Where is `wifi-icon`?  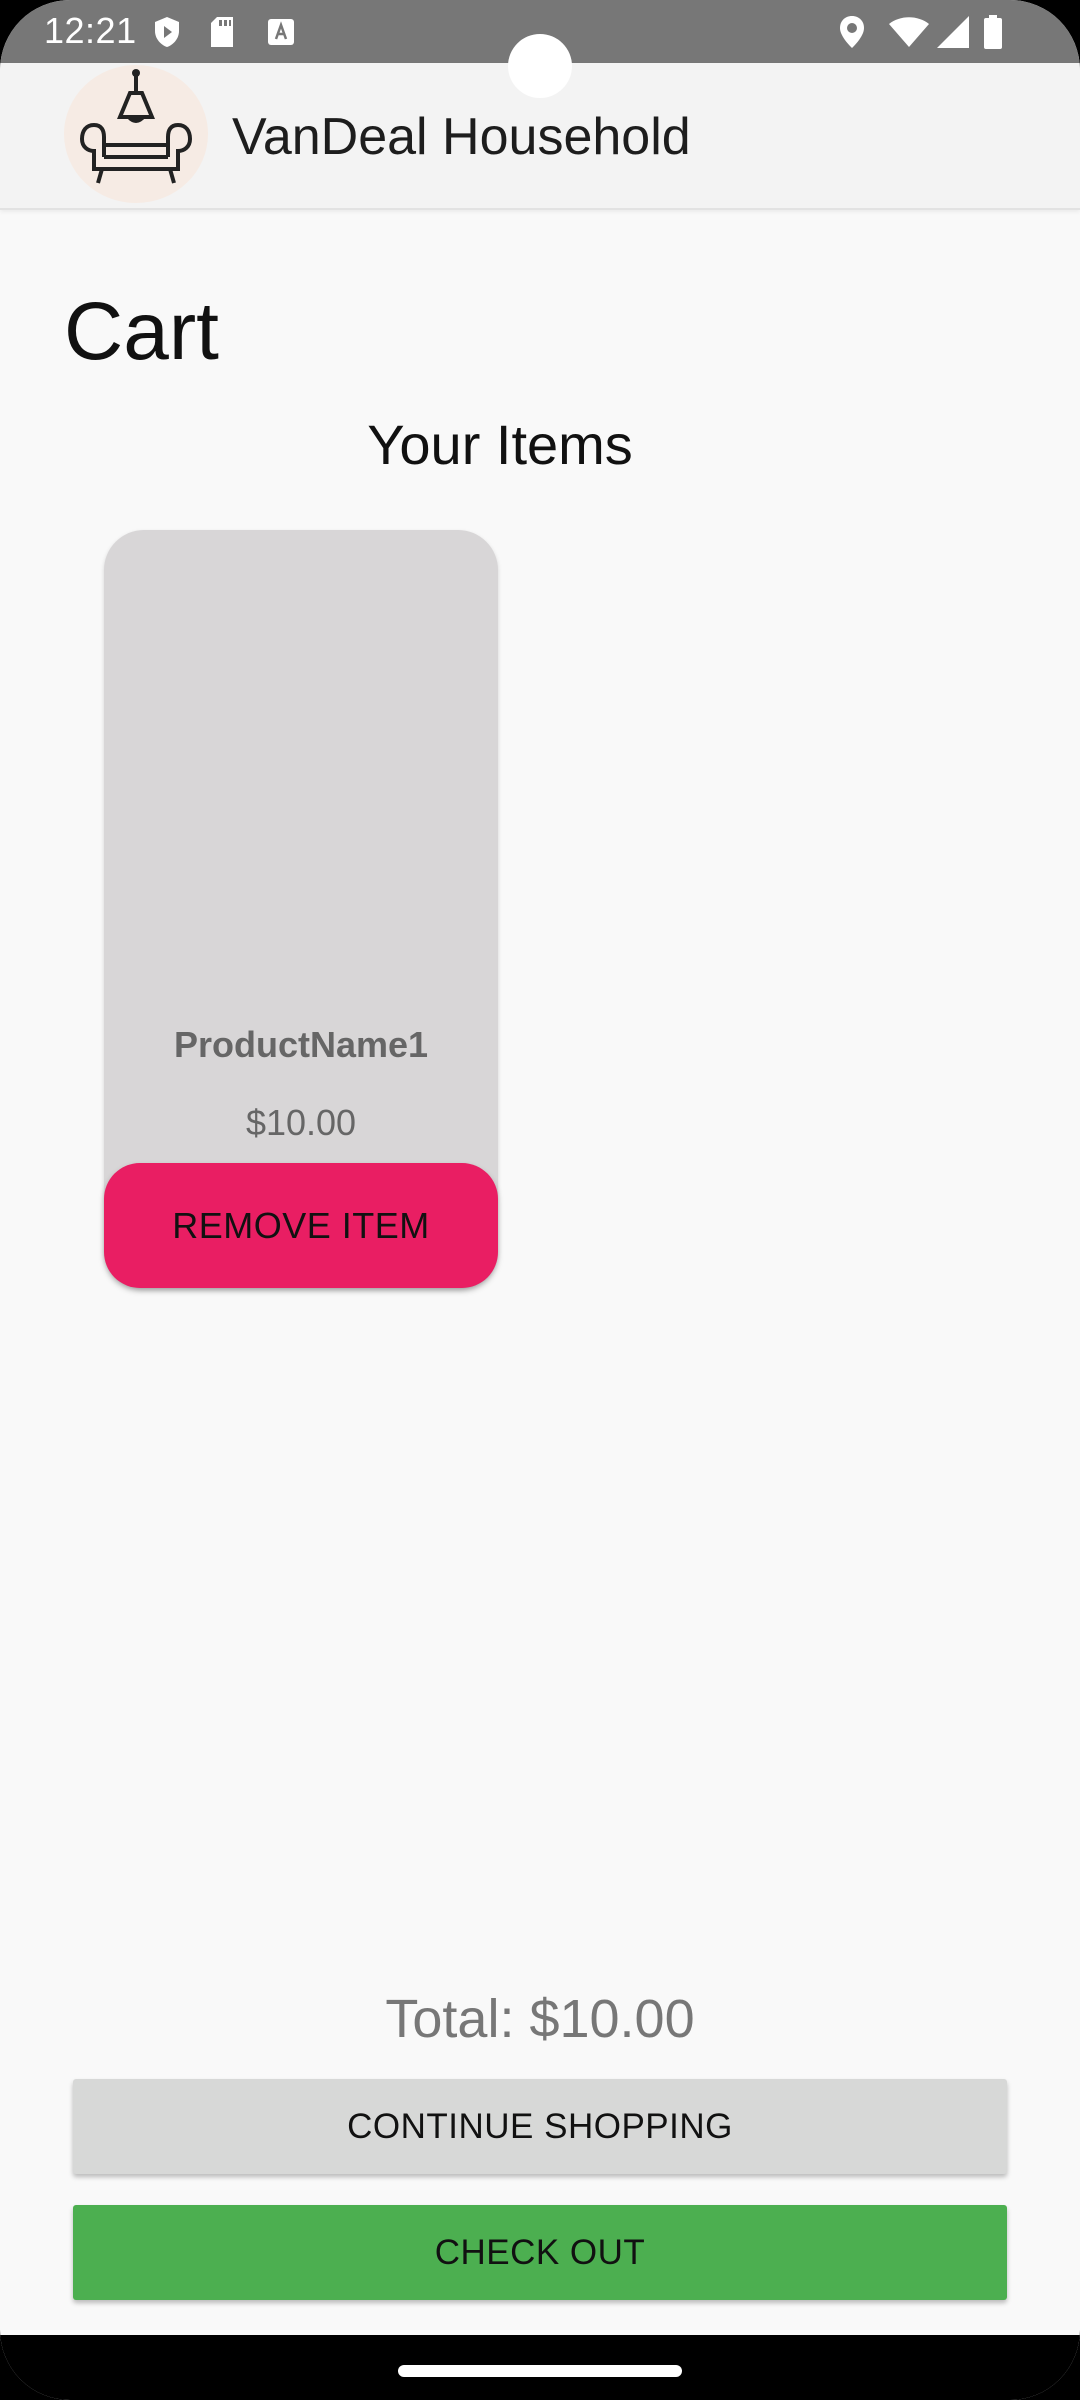
wifi-icon is located at coordinates (909, 32).